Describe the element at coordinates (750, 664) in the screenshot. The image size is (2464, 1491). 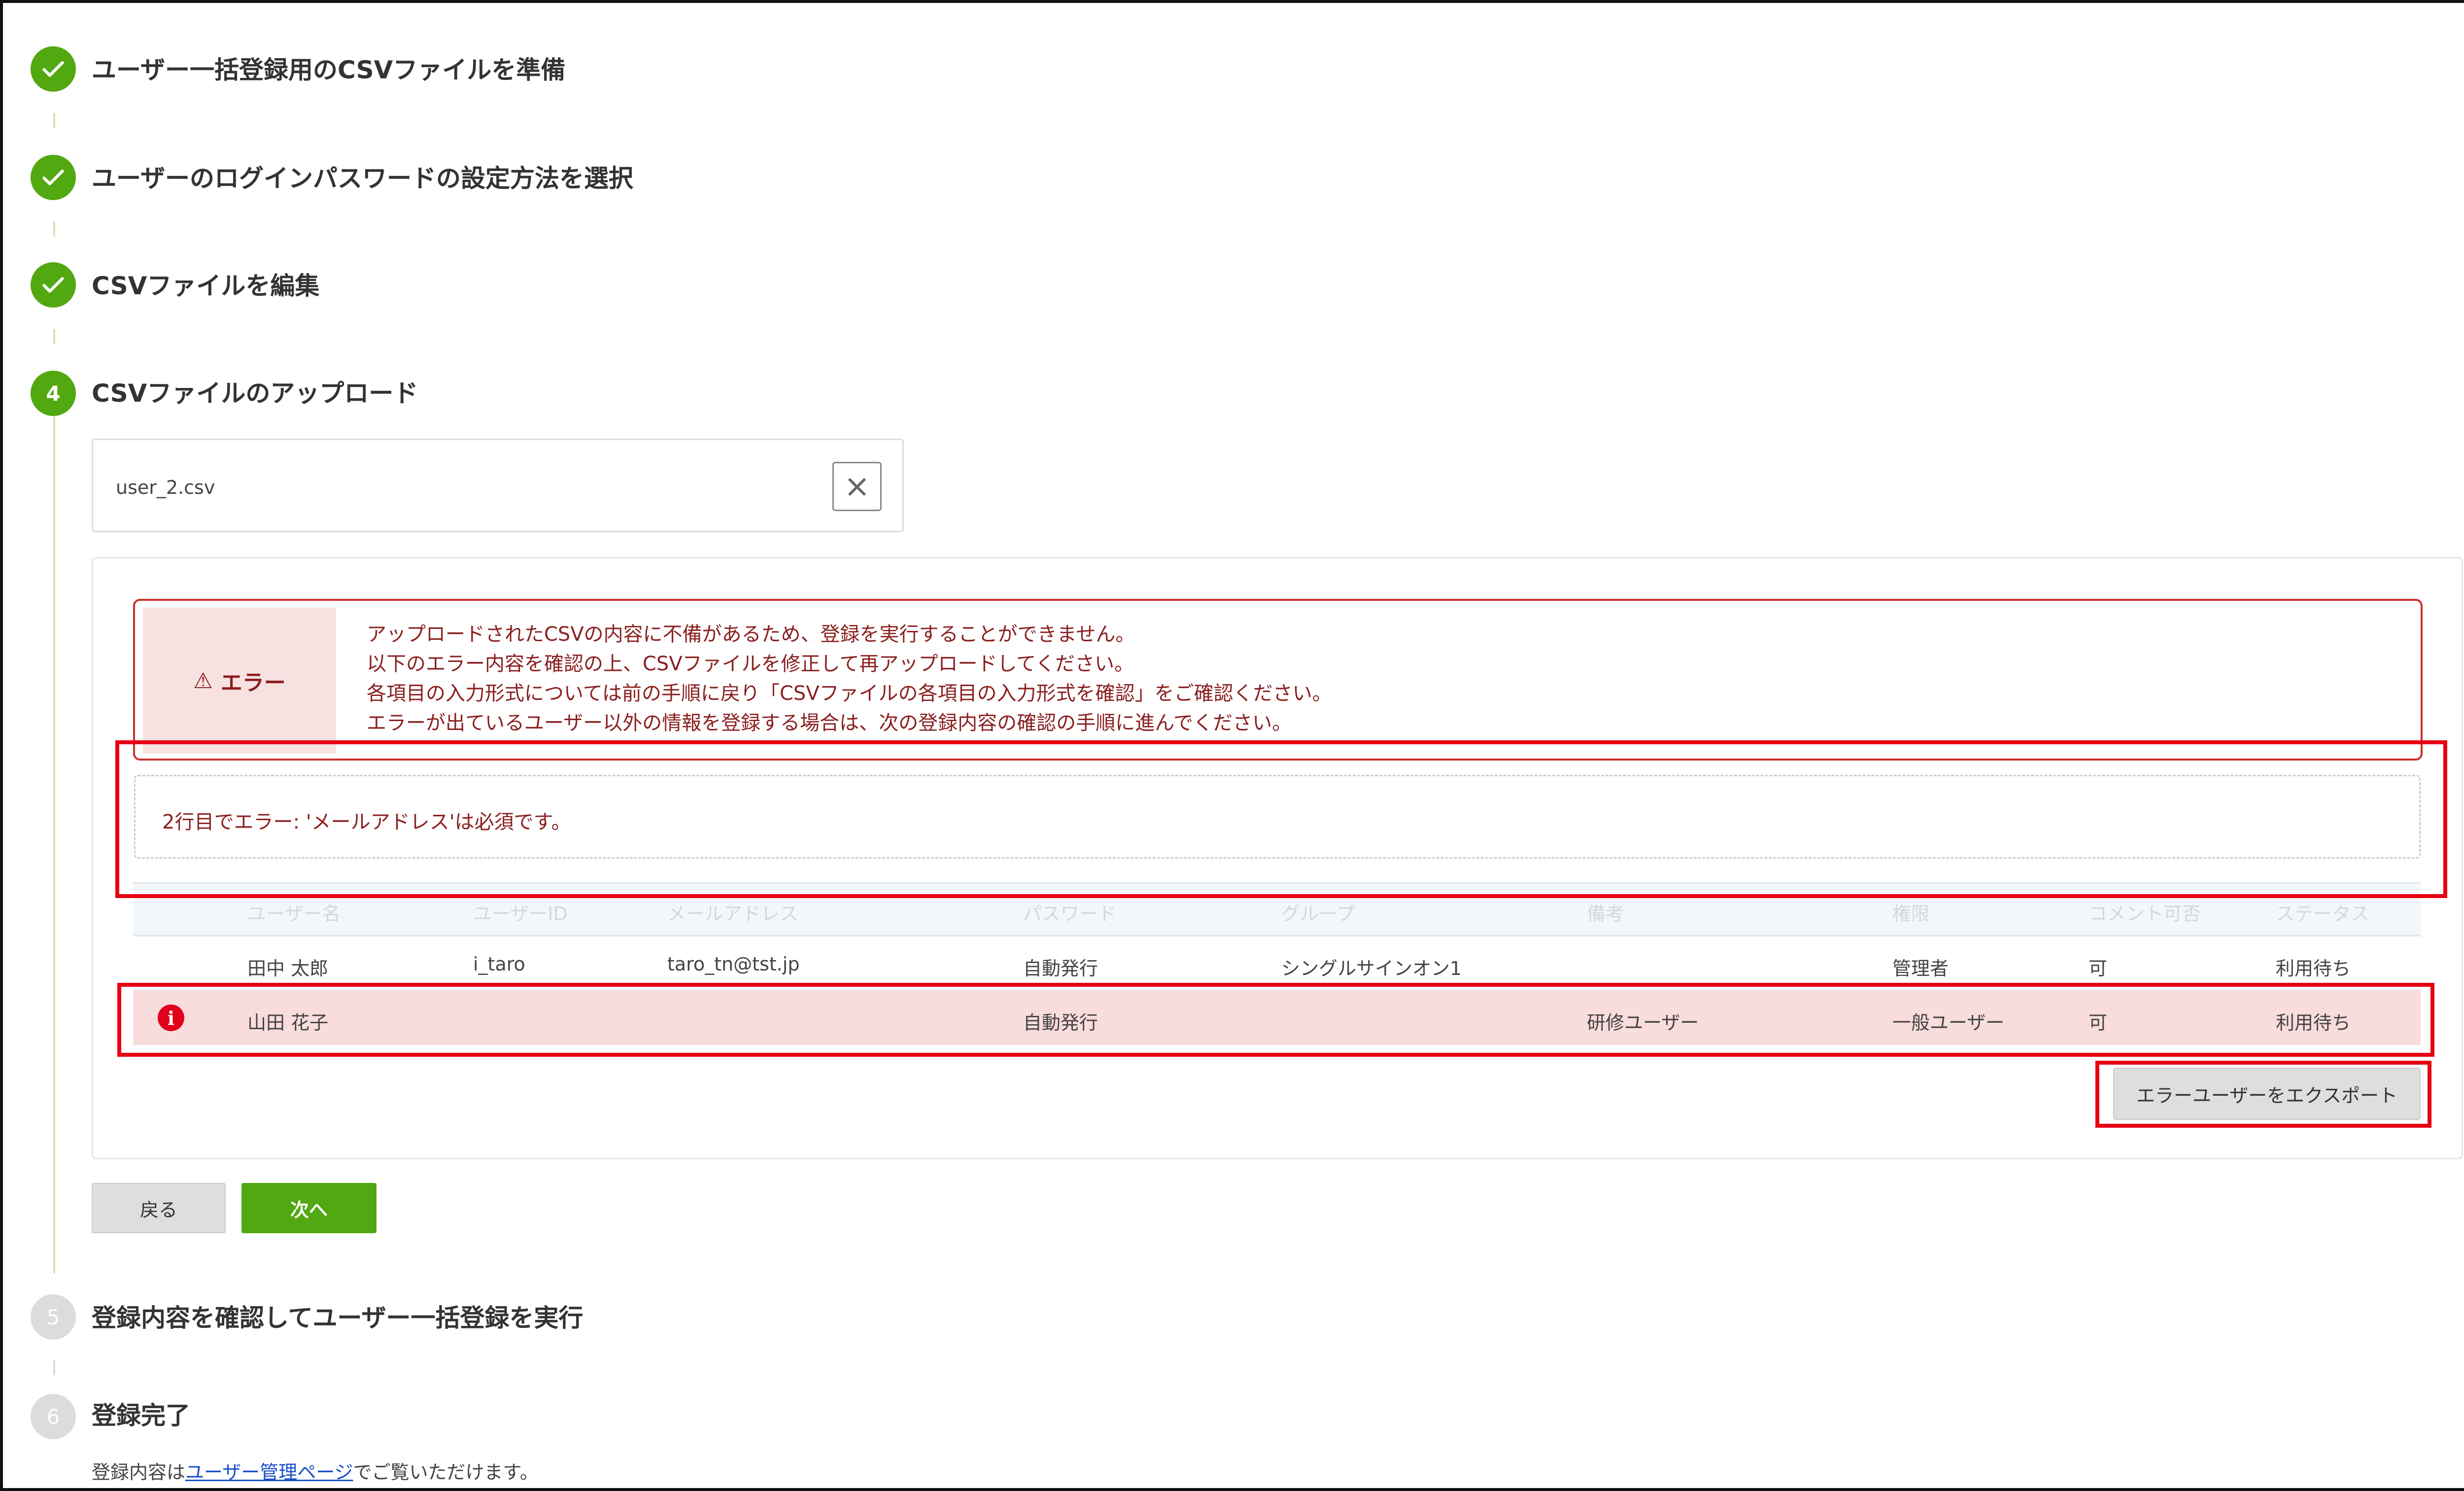
I see `error-message-line: 以下のエラー内容を確認の上、CSVファイルを修正して再アップロードしてください。` at that location.